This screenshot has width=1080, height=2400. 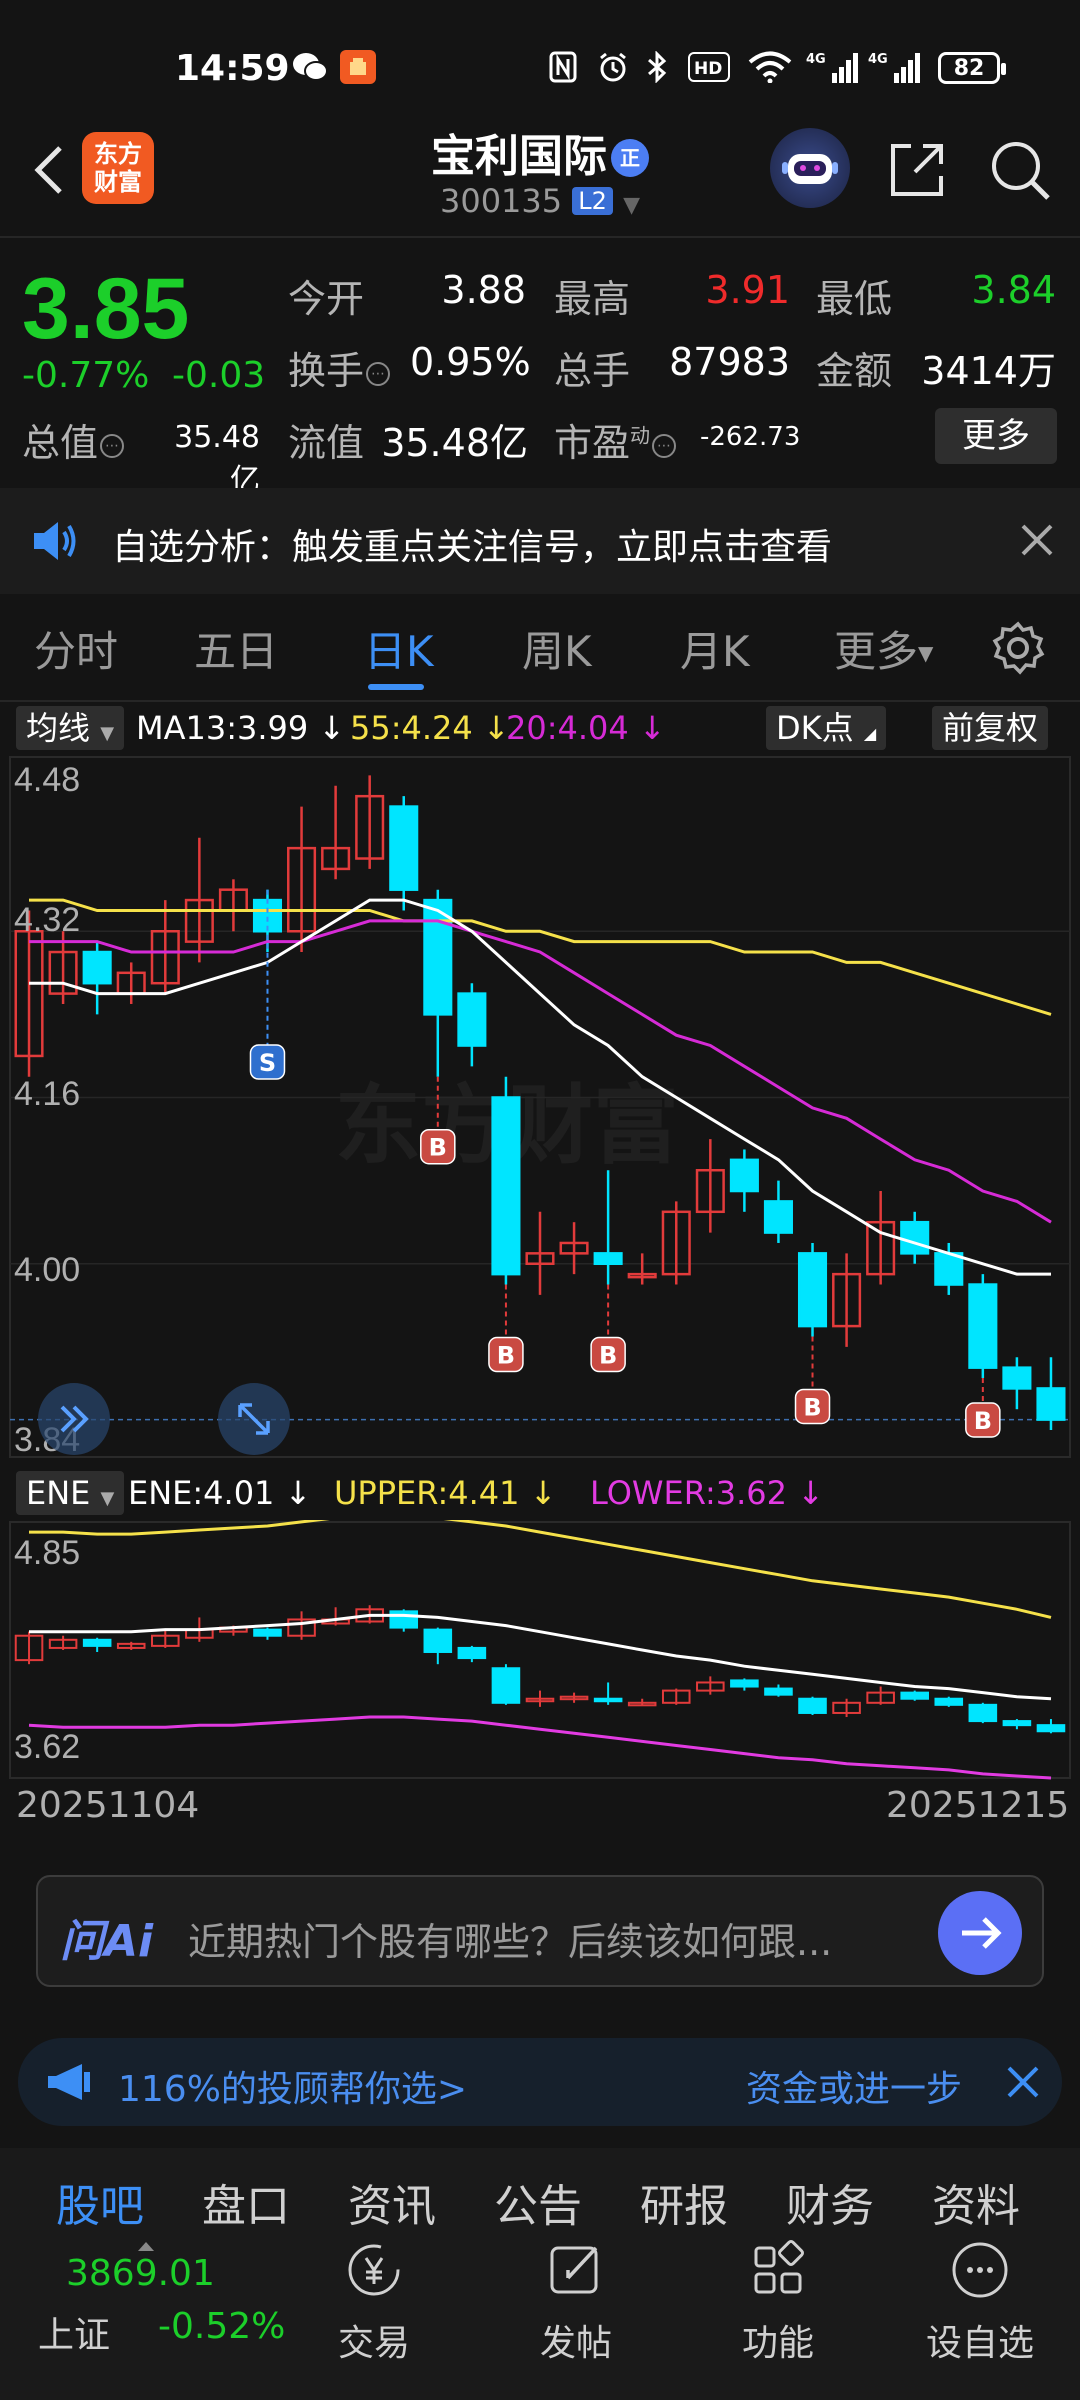 I want to click on more-button: 更多, so click(x=996, y=436).